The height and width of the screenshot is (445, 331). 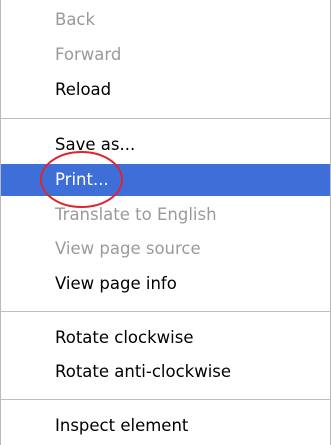 What do you see at coordinates (165, 90) in the screenshot?
I see `menu-item-reload: Reload` at bounding box center [165, 90].